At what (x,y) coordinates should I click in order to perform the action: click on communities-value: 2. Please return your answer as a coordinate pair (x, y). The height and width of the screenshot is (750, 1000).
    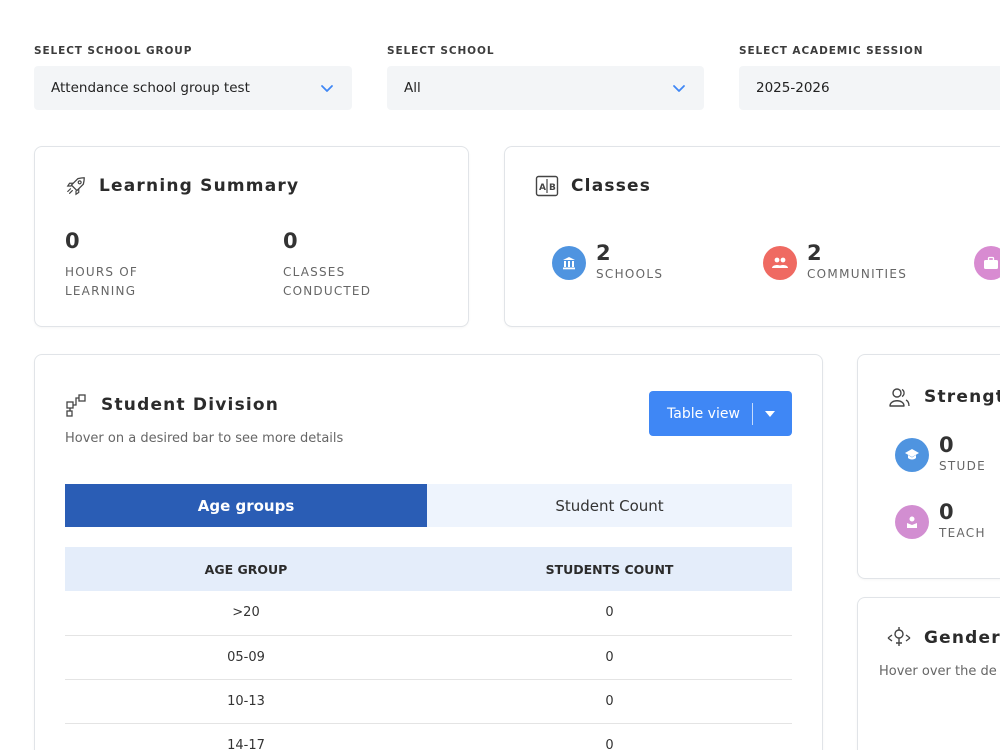
    Looking at the image, I should click on (814, 253).